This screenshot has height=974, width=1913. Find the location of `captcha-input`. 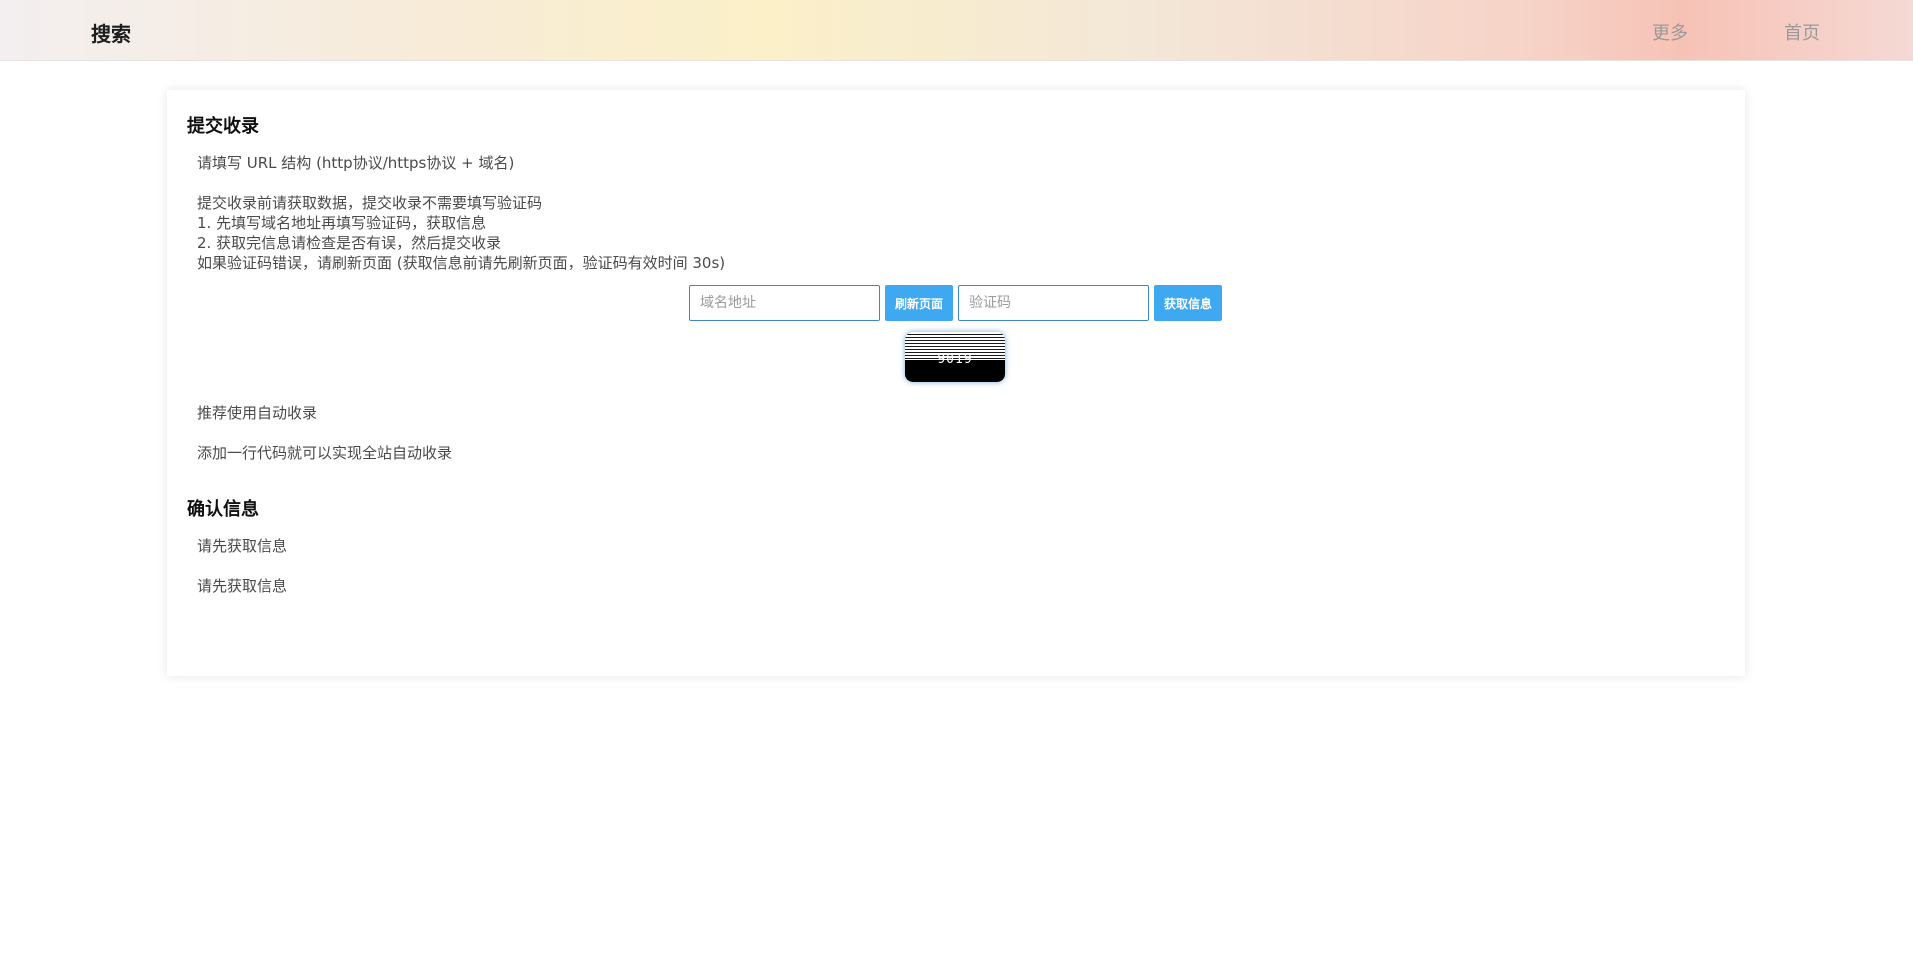

captcha-input is located at coordinates (1053, 303).